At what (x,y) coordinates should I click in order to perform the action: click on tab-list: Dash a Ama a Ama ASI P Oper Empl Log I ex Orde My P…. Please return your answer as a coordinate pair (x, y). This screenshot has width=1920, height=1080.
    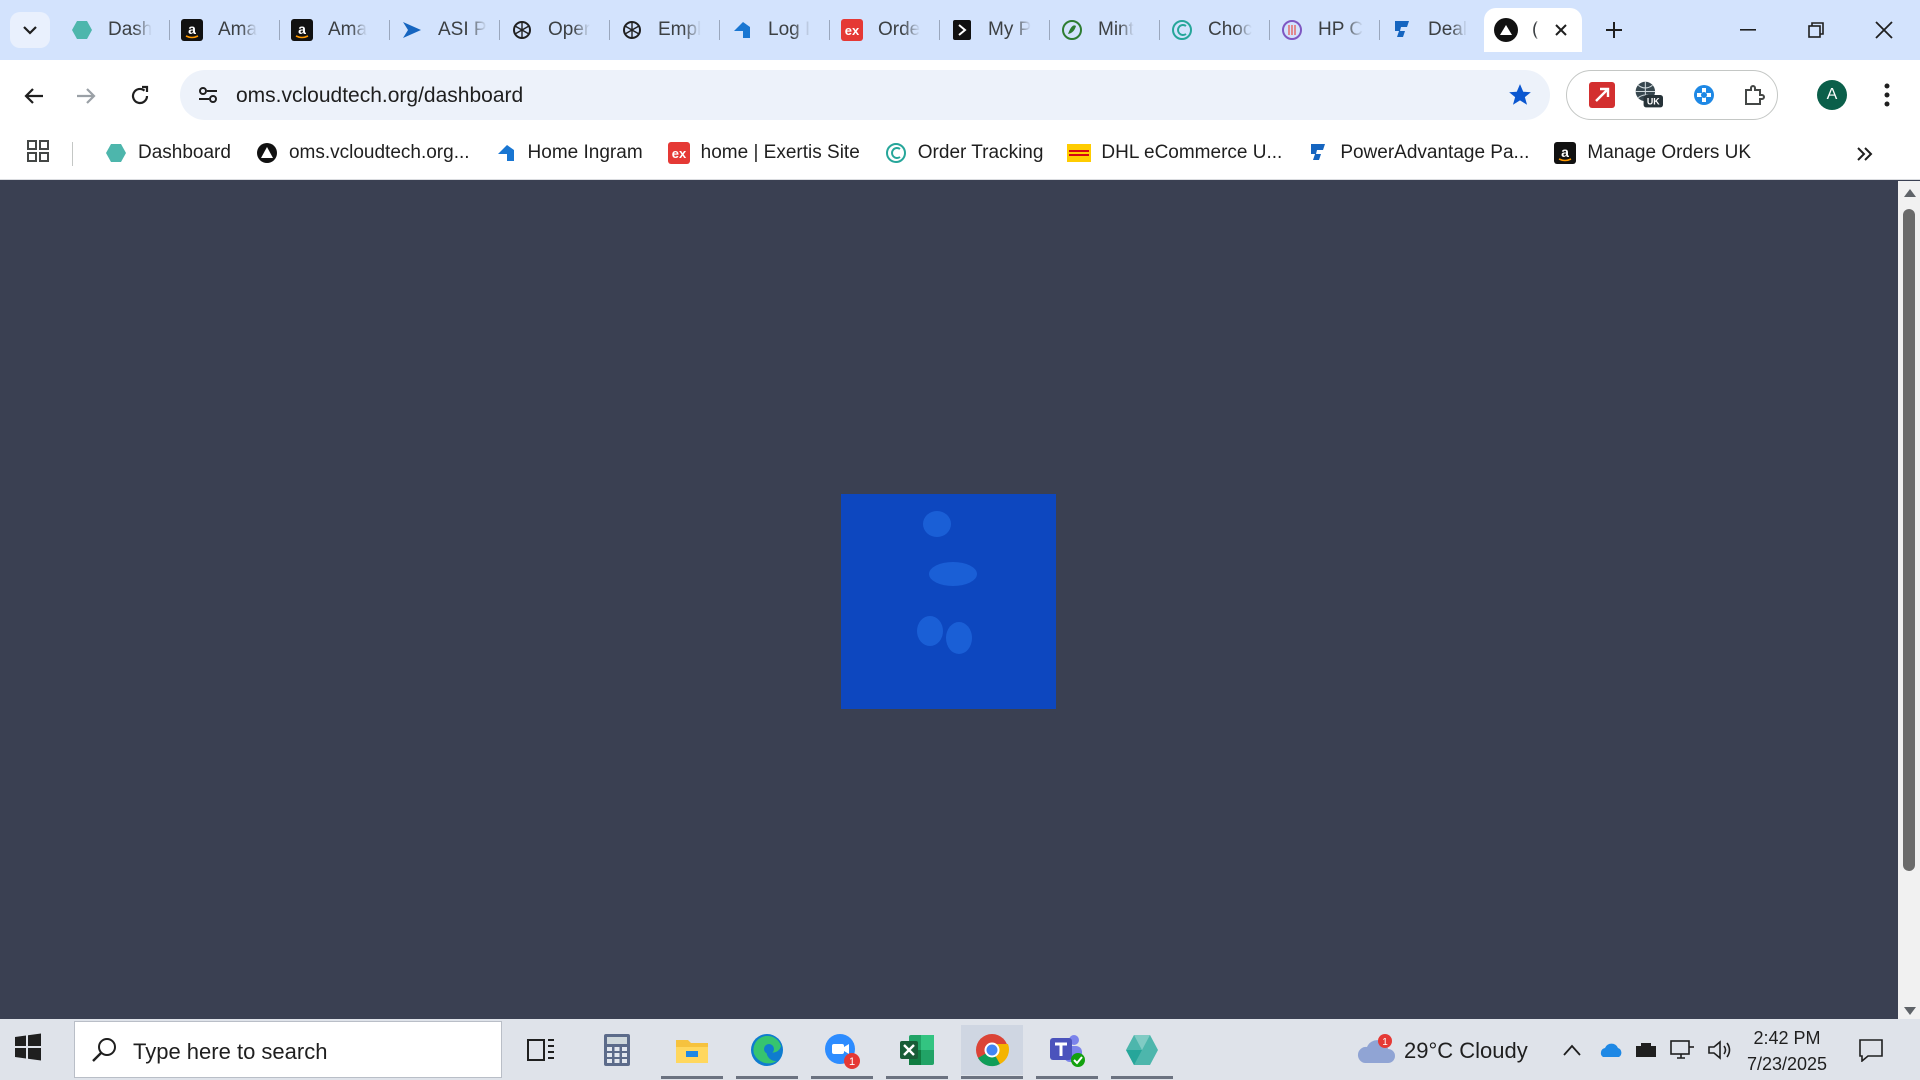
    Looking at the image, I should click on (775, 30).